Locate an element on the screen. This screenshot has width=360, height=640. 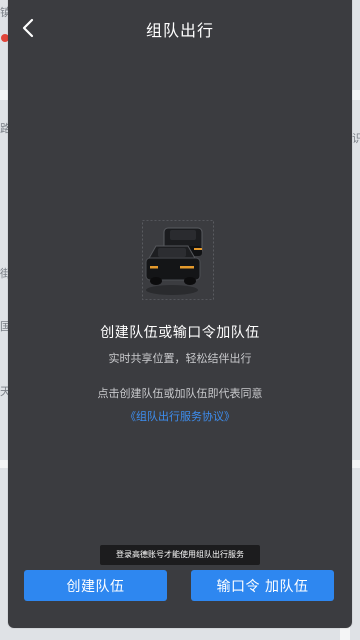
header: 组队出行 is located at coordinates (180, 28).